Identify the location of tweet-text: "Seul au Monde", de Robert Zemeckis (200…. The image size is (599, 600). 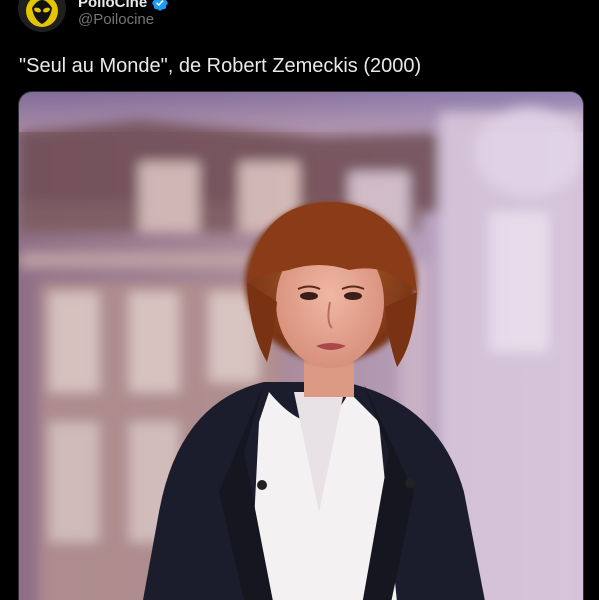
(220, 66).